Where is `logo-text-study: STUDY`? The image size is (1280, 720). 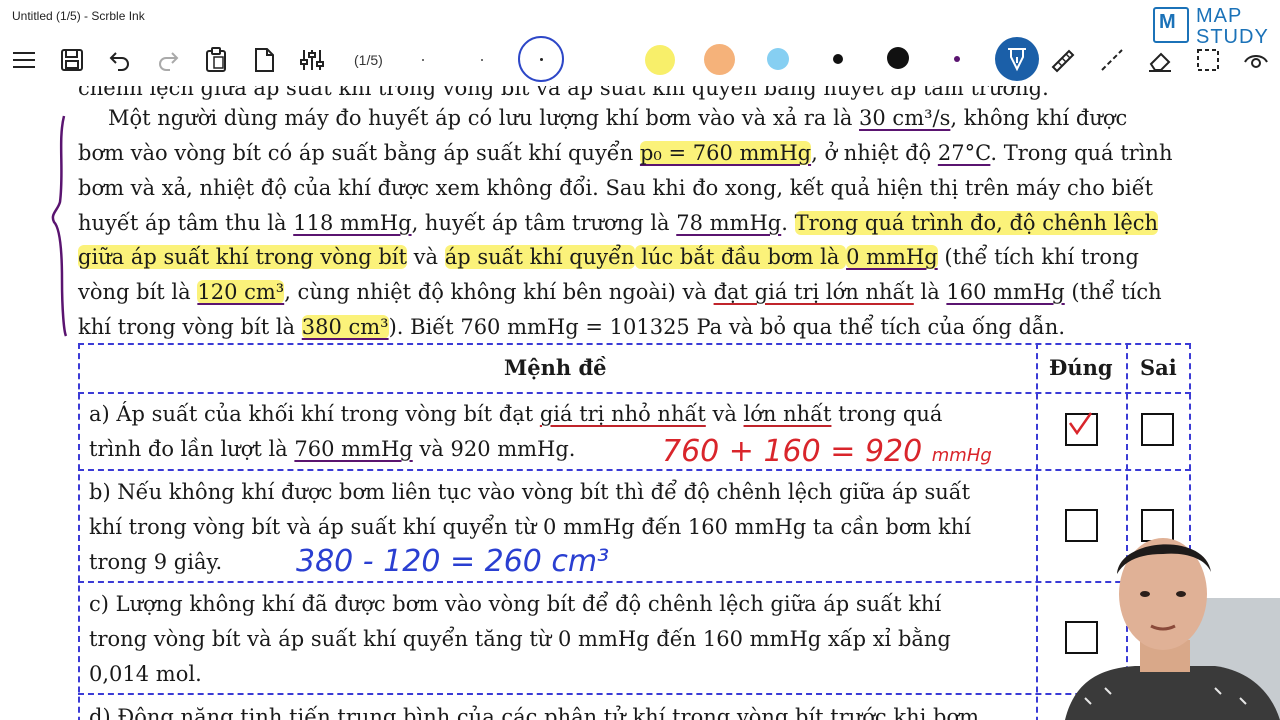
logo-text-study: STUDY is located at coordinates (1232, 37).